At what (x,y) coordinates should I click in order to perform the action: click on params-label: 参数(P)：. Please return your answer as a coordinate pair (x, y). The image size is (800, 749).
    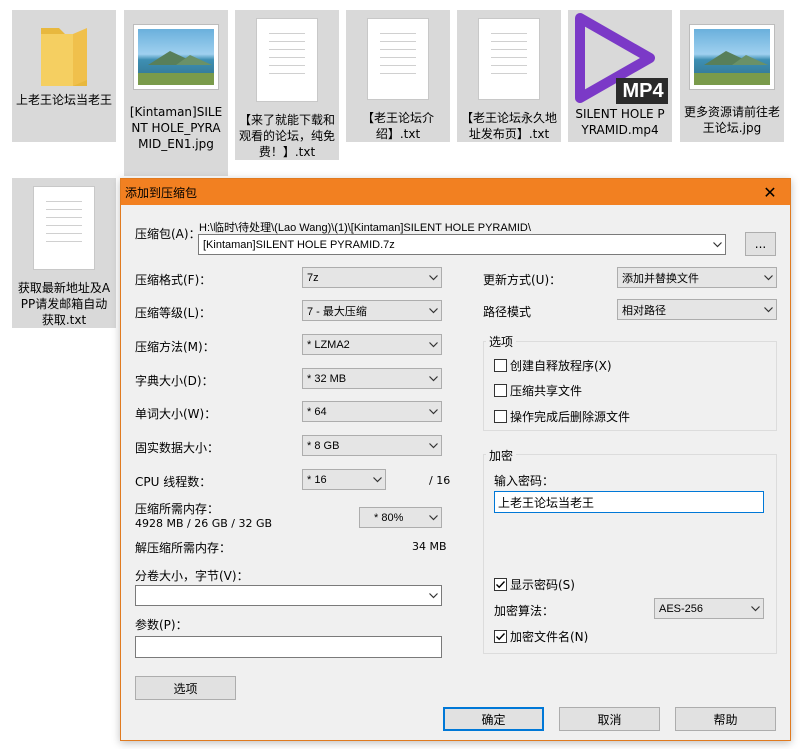
    Looking at the image, I should click on (161, 625).